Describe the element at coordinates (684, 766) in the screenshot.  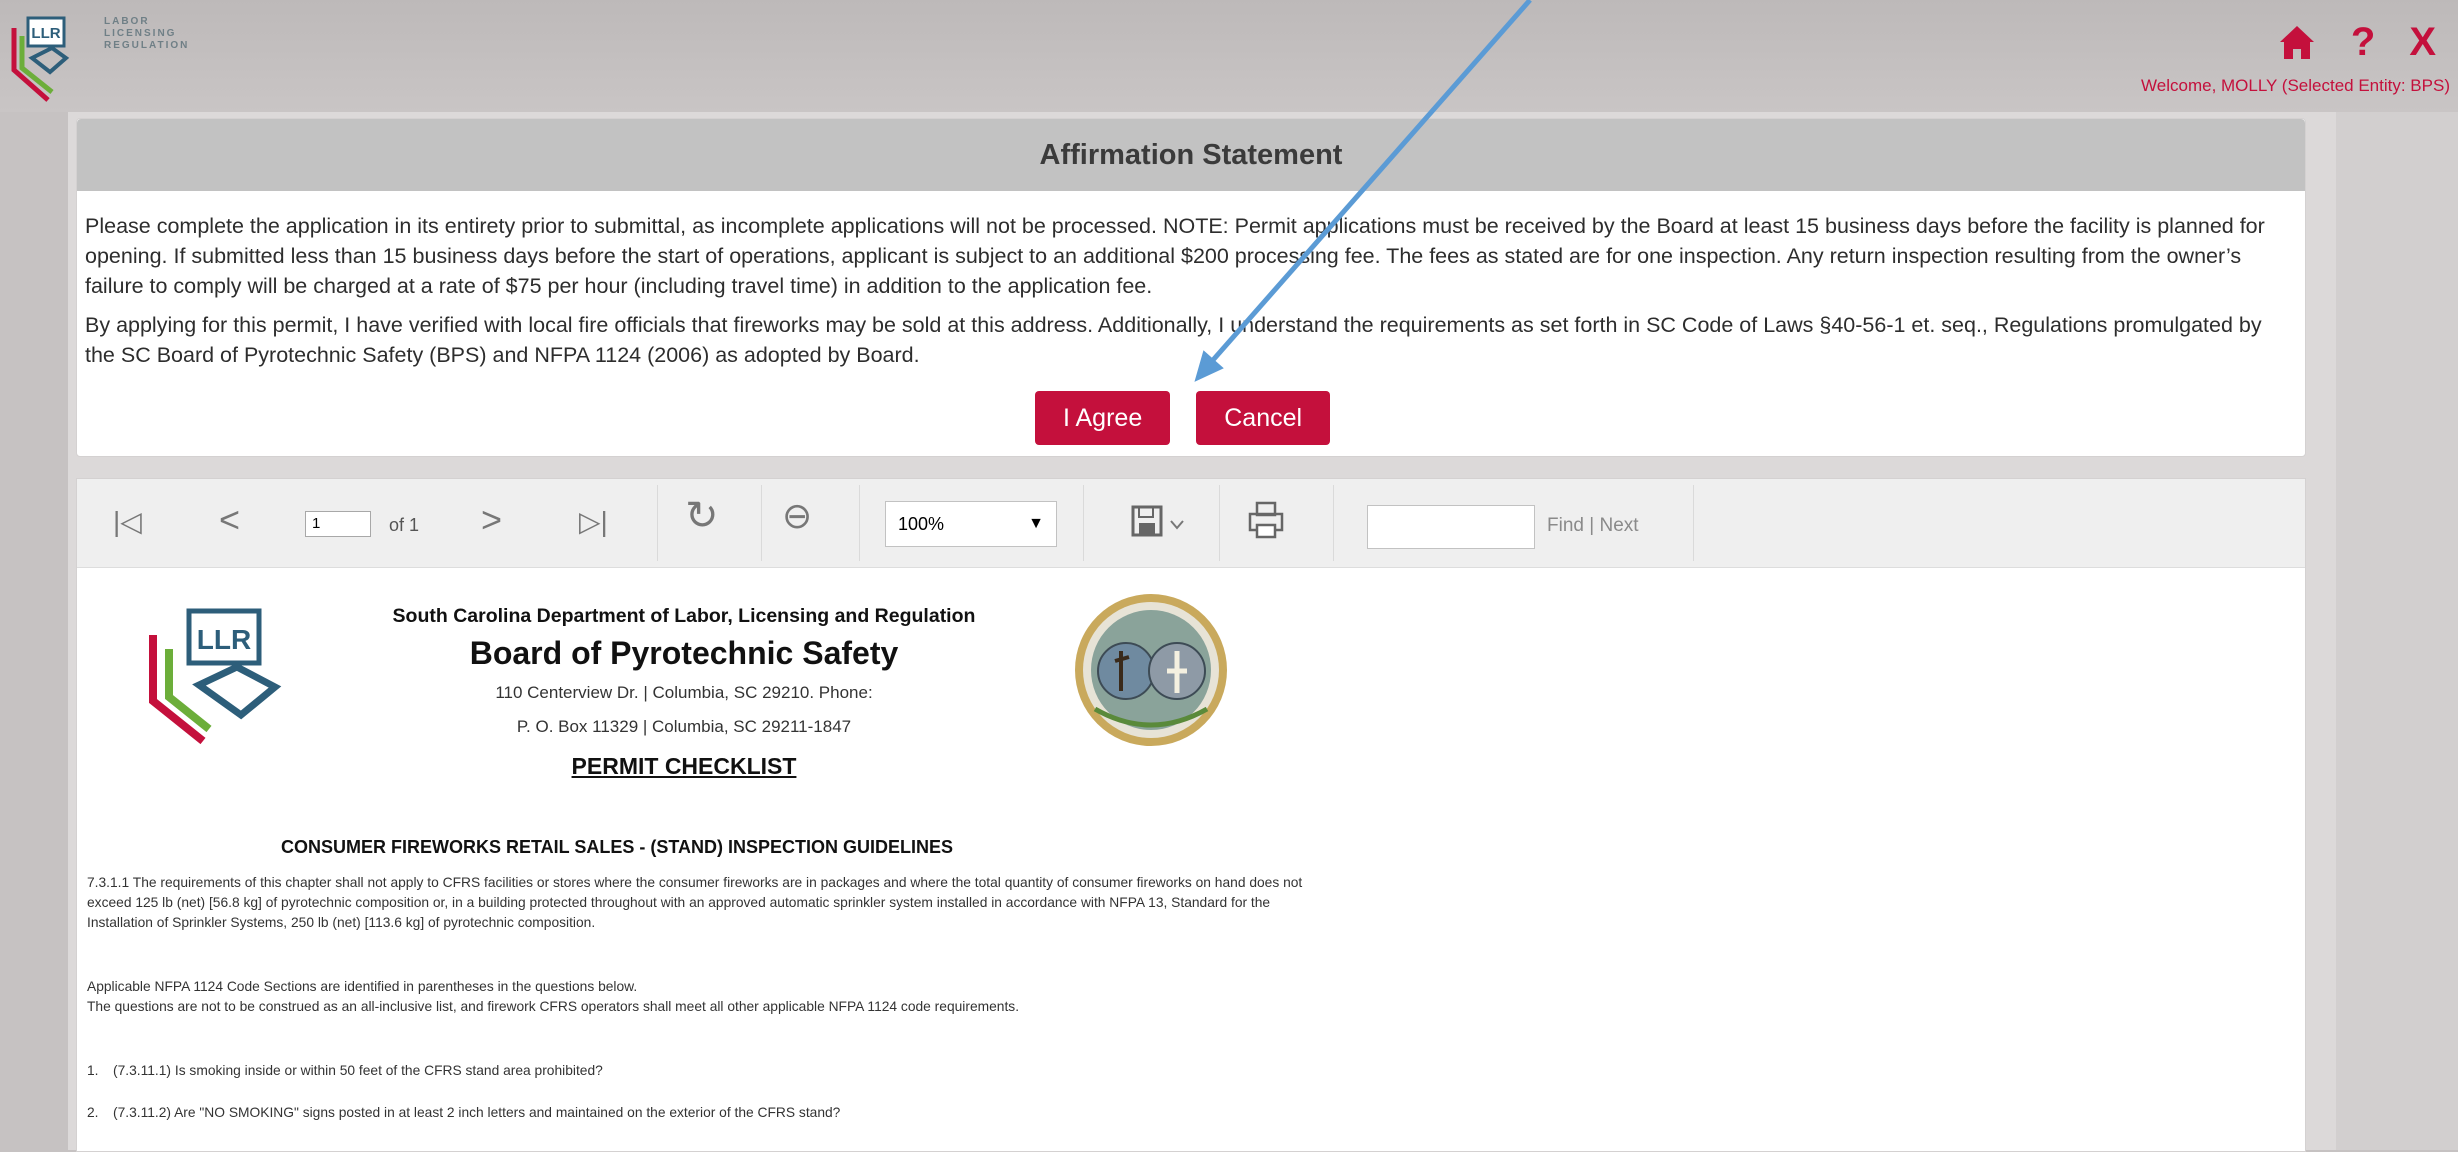
I see `permit-checklist-title: PERMIT CHECKLIST` at that location.